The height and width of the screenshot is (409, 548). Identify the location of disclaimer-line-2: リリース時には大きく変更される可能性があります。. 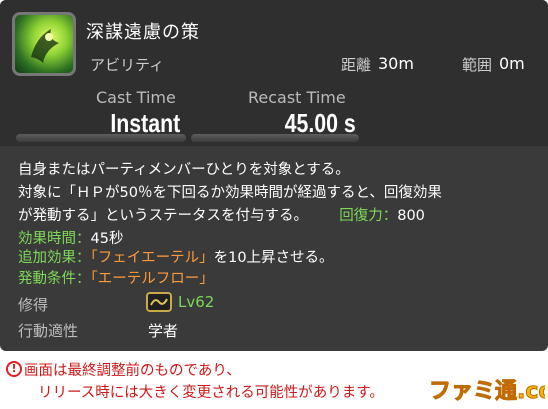
(211, 393).